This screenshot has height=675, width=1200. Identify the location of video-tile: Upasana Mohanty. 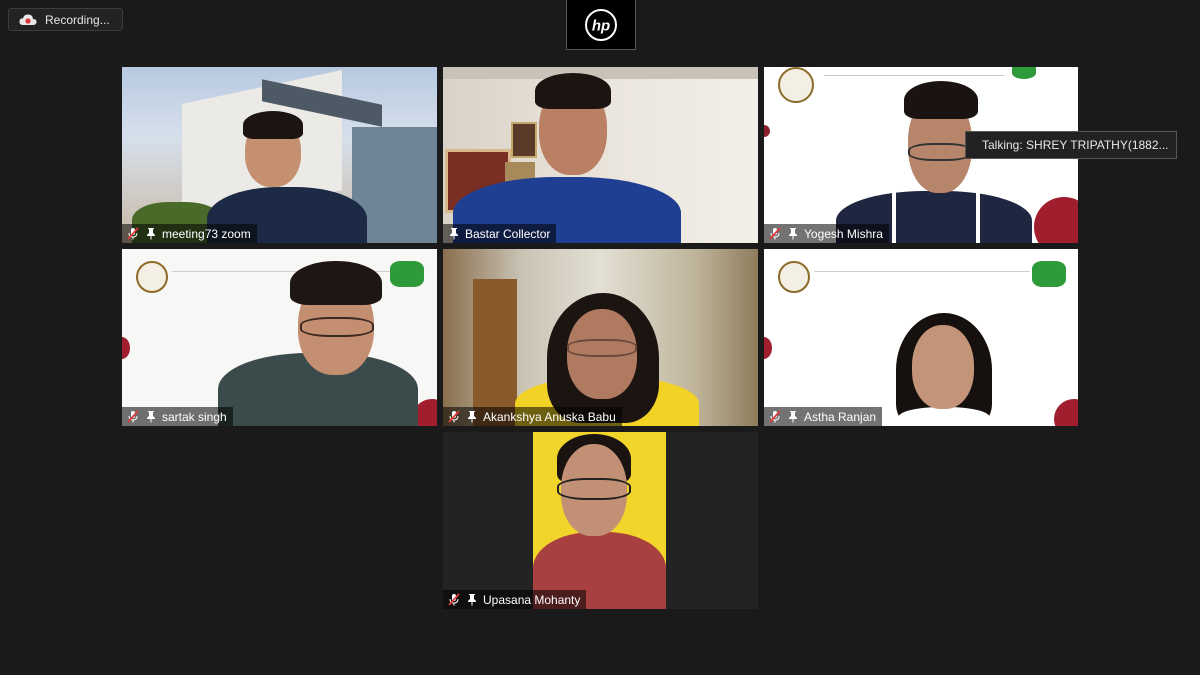
(600, 520).